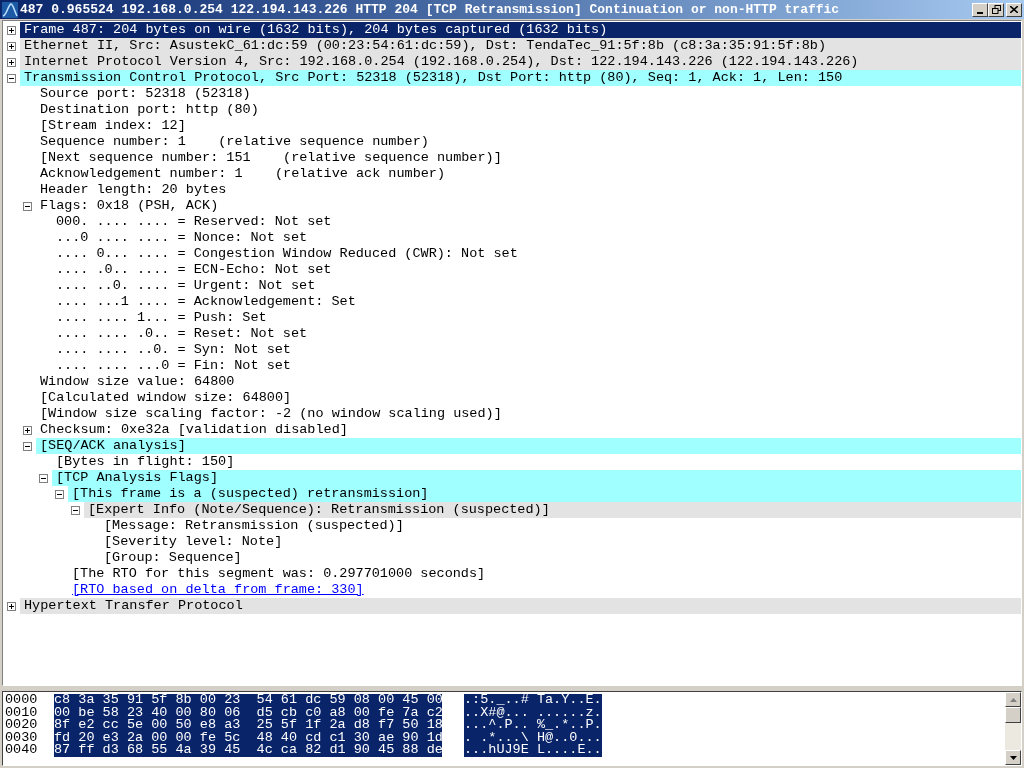  I want to click on minimize-button, so click(980, 9).